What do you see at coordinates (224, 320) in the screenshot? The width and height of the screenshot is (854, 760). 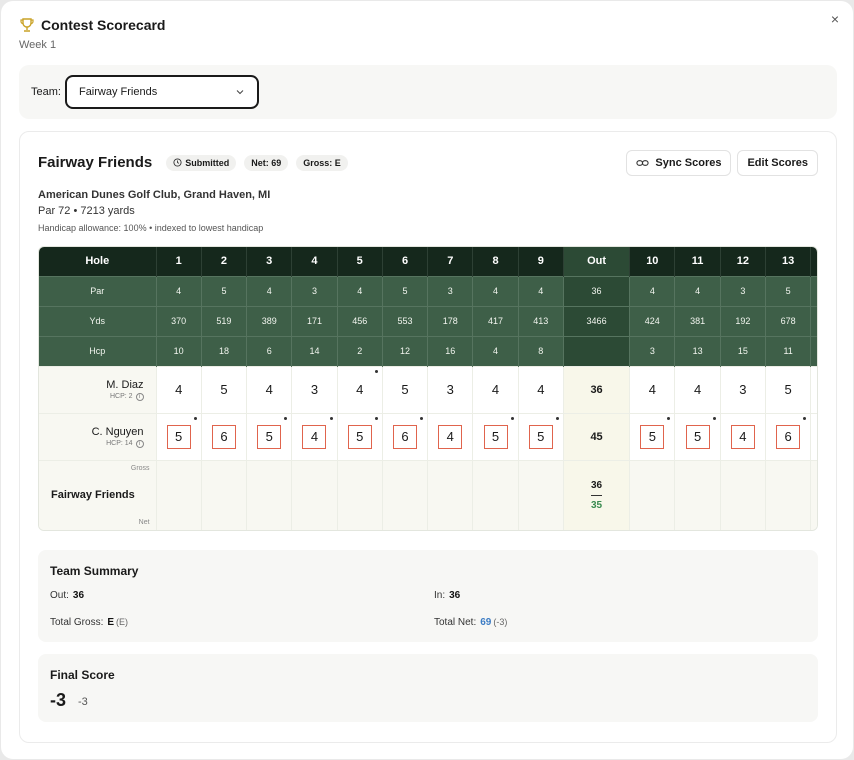 I see `yds-cell: 519` at bounding box center [224, 320].